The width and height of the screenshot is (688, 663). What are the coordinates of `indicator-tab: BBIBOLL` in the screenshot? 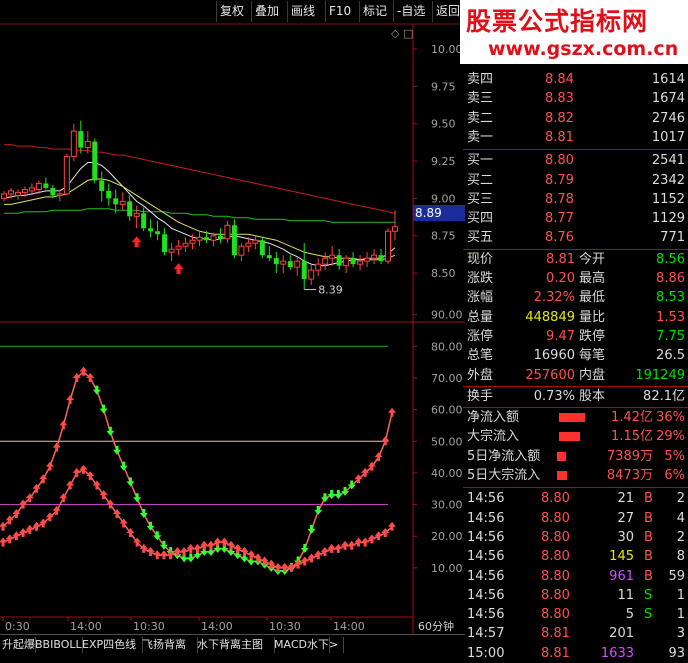 It's located at (58, 645).